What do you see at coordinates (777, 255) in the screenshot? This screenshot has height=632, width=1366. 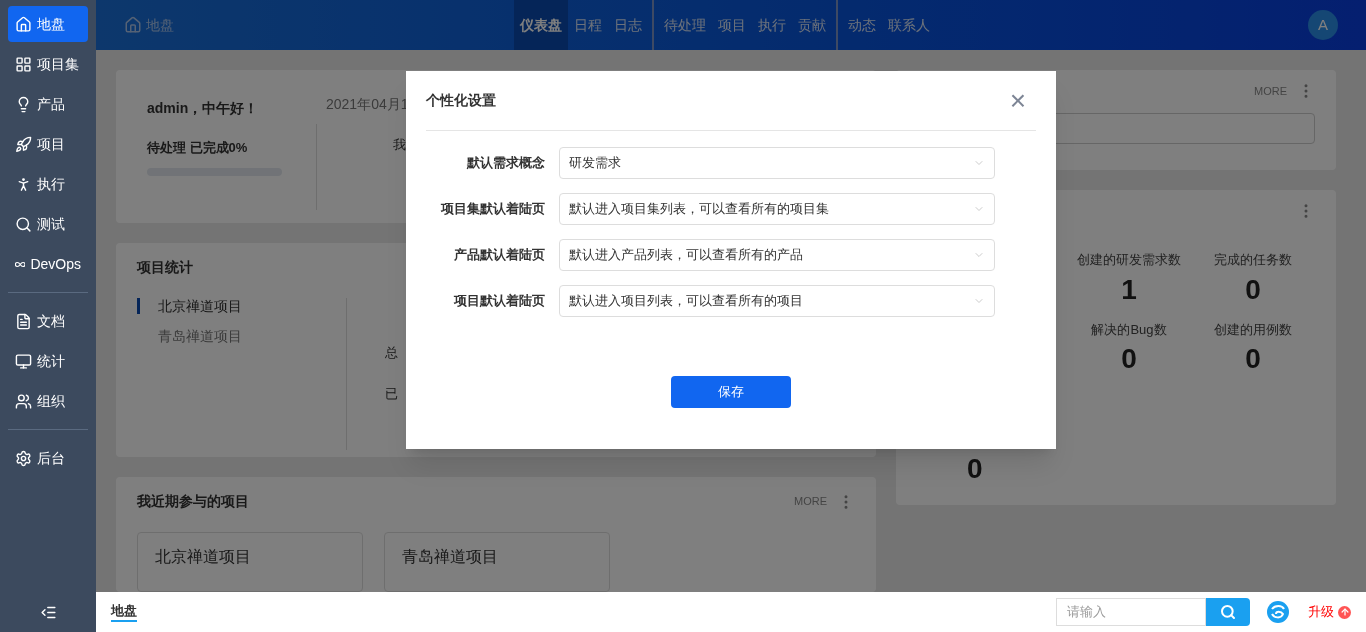 I see `select-field: 默认进入产品列表，可以查看所有的产品` at bounding box center [777, 255].